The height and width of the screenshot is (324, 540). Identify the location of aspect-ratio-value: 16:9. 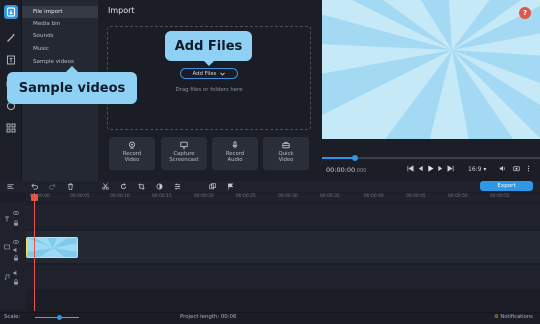
(475, 169).